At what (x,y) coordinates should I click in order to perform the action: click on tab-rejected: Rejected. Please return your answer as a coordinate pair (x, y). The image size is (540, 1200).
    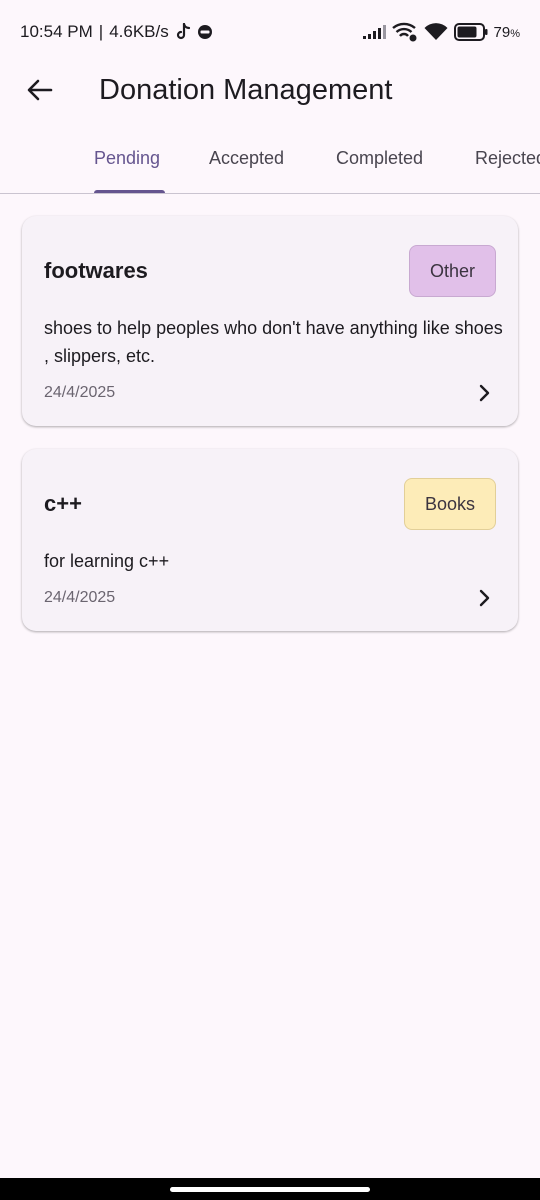
    Looking at the image, I should click on (507, 170).